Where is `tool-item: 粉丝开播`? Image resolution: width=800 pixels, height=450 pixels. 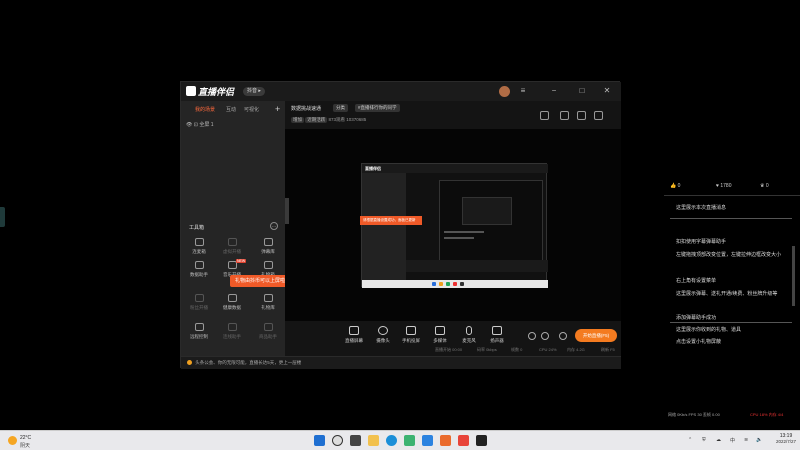 tool-item: 粉丝开播 is located at coordinates (199, 305).